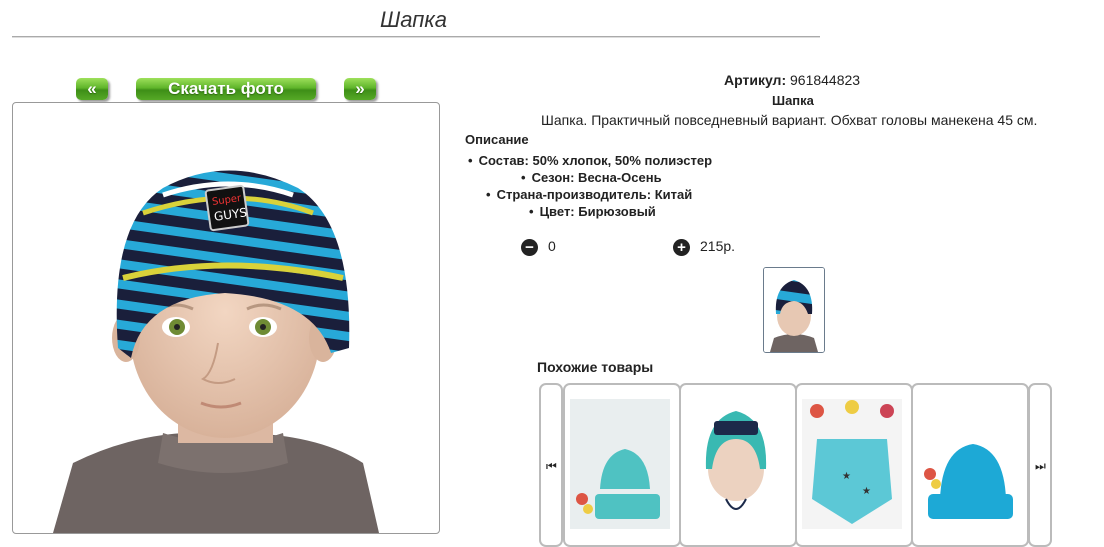 The height and width of the screenshot is (547, 1104). Describe the element at coordinates (497, 139) in the screenshot. I see `description-heading: Описание` at that location.